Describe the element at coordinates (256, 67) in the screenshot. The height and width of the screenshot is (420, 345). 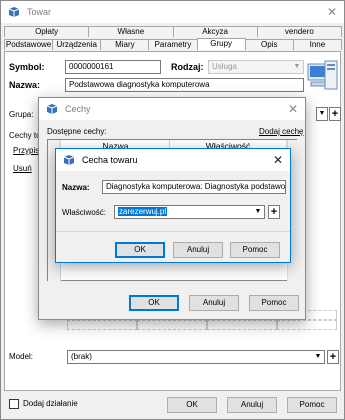
I see `rodzaj-select: Usługa ▼` at that location.